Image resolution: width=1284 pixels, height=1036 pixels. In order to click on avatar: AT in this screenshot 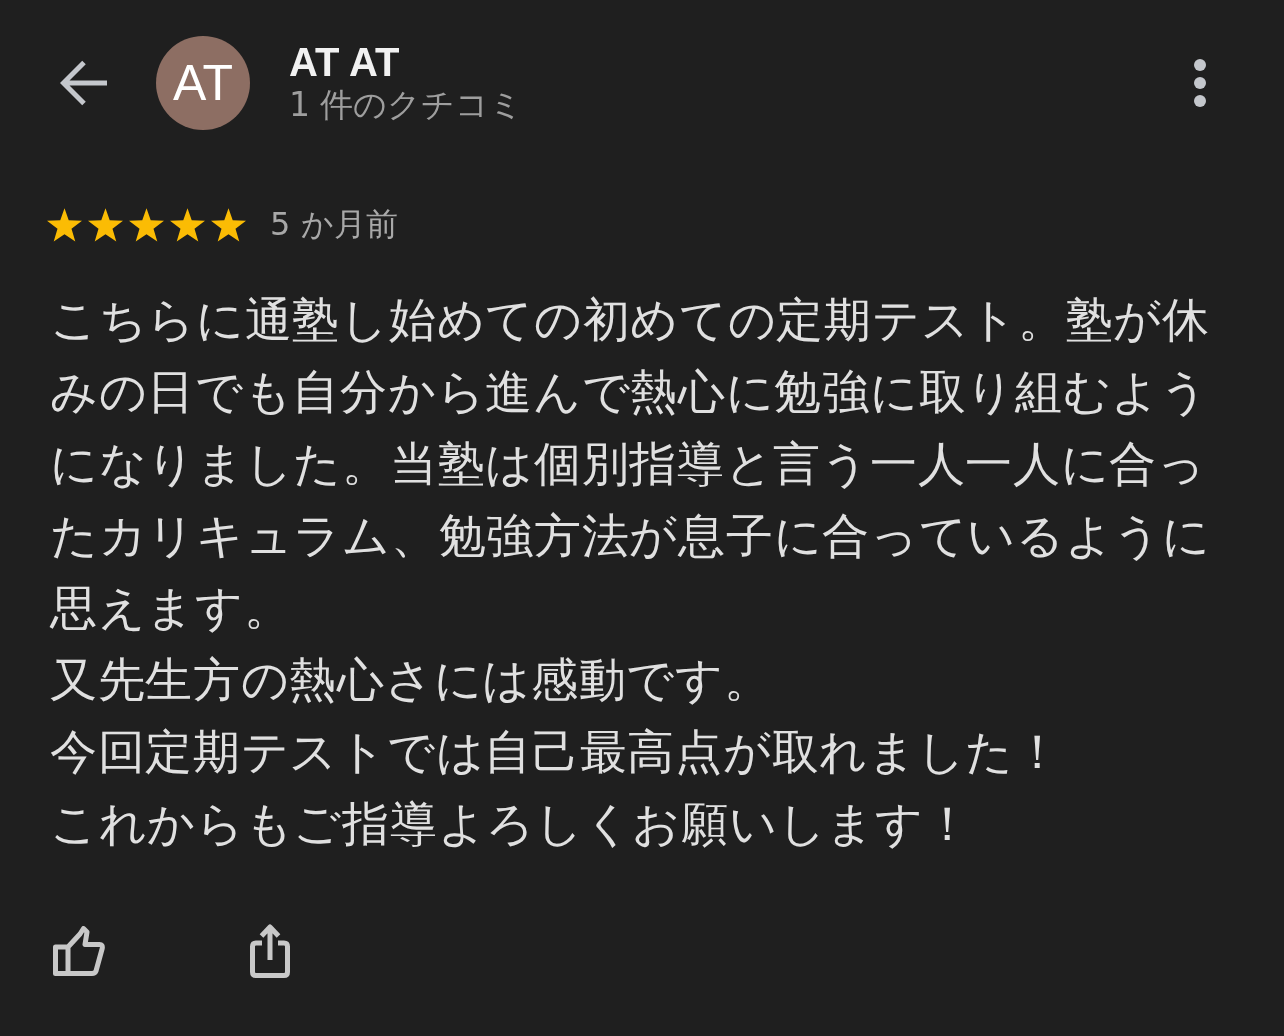, I will do `click(203, 83)`.